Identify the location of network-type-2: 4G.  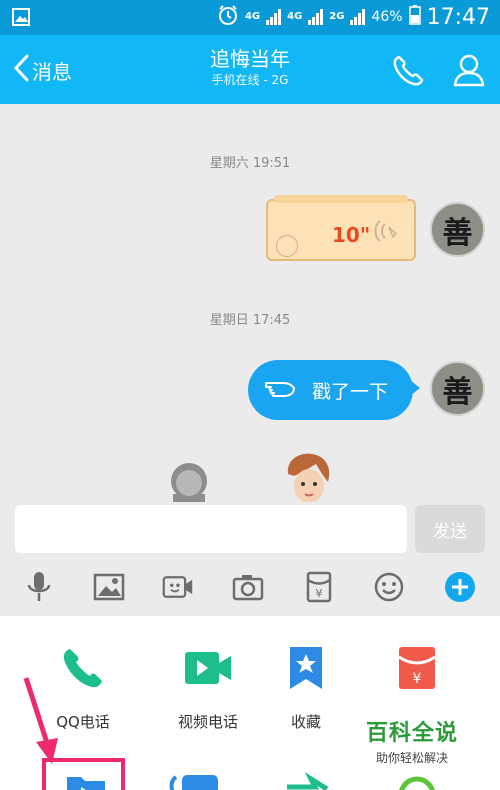
(295, 16).